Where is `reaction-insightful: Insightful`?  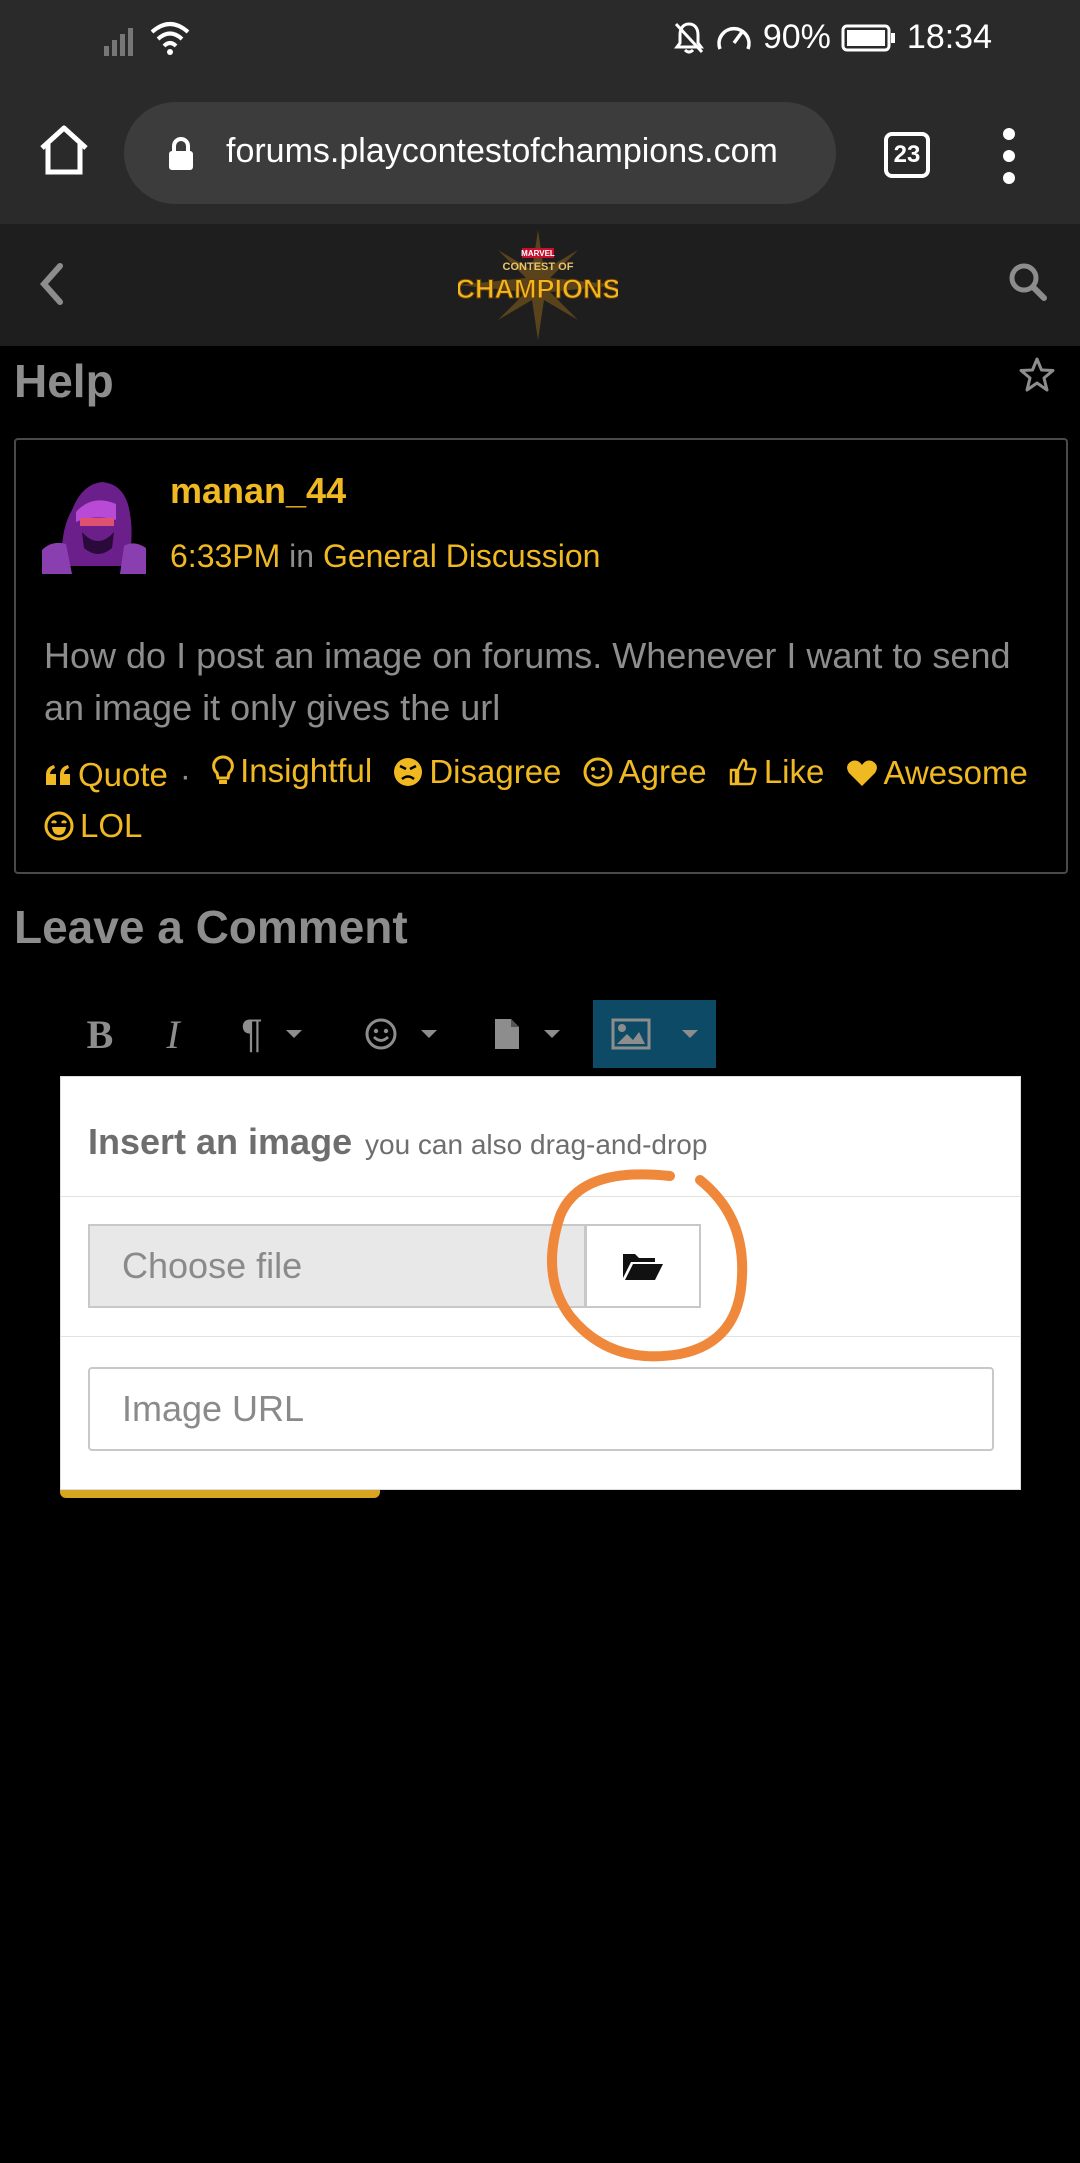 reaction-insightful: Insightful is located at coordinates (292, 771).